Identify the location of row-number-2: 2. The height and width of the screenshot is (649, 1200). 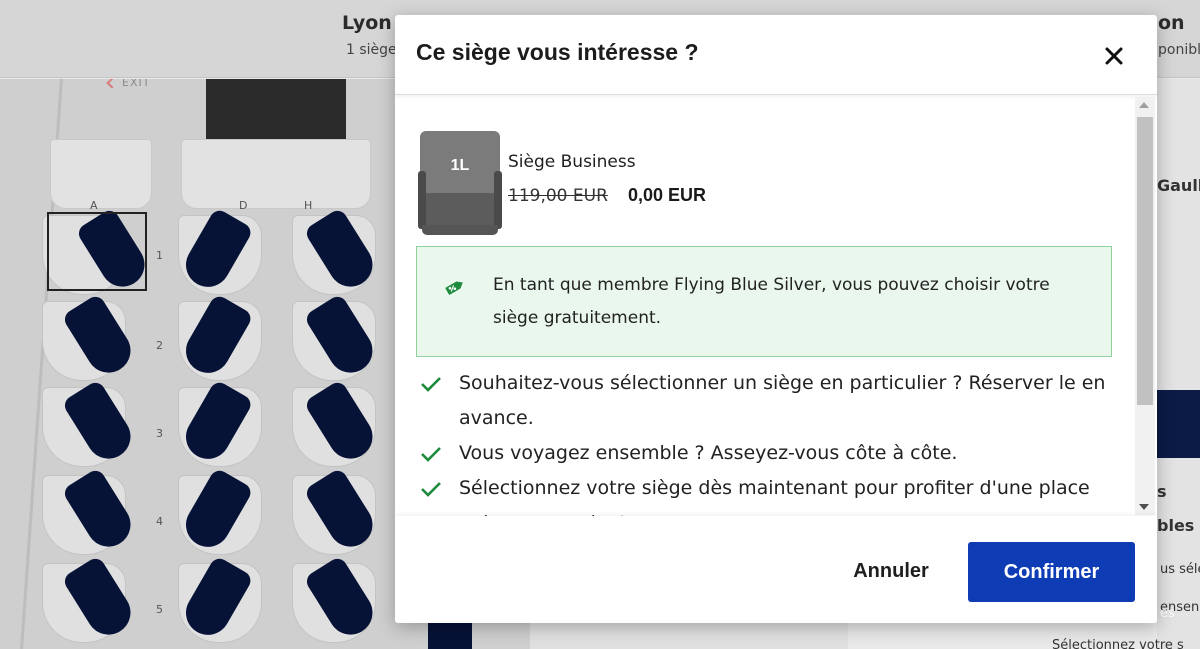
(159, 345).